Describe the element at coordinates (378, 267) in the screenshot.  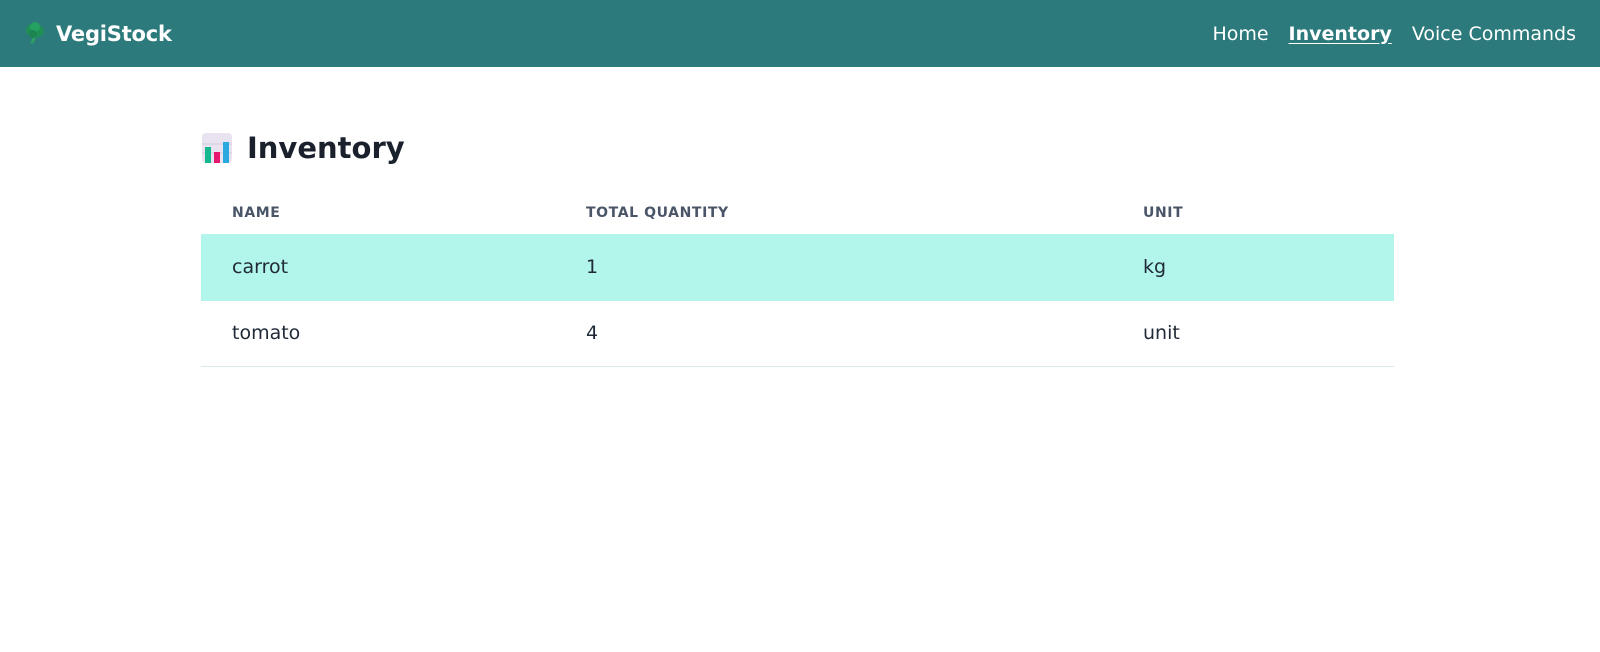
I see `cell-name: carrot` at that location.